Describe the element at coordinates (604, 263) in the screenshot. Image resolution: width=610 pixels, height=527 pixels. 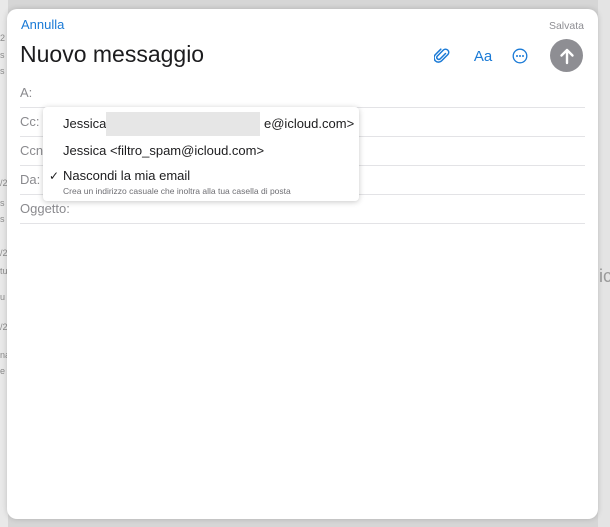
I see `background-content: ic` at that location.